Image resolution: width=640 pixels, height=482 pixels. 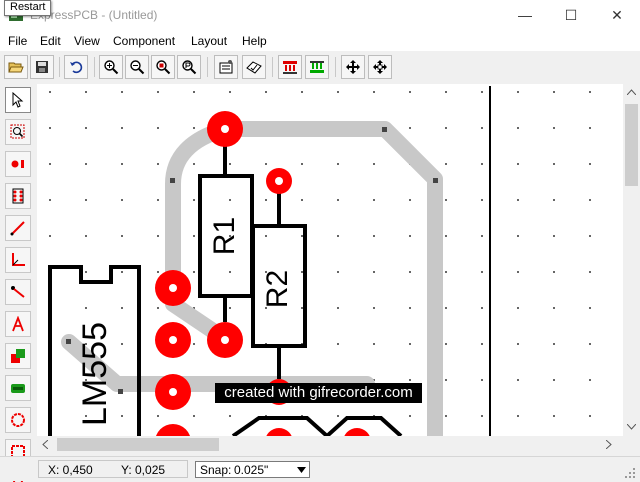 I want to click on snap-value: 0.025", so click(x=251, y=470).